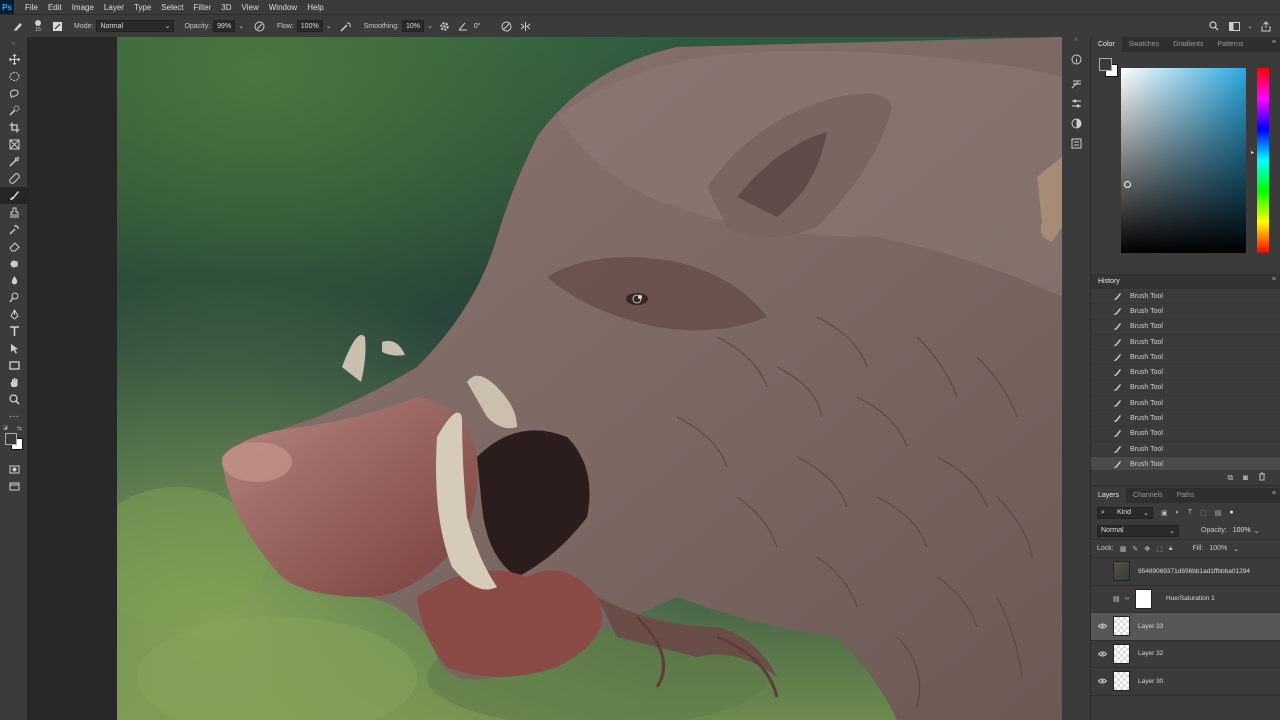  Describe the element at coordinates (226, 7) in the screenshot. I see `menu-3d: 3D` at that location.